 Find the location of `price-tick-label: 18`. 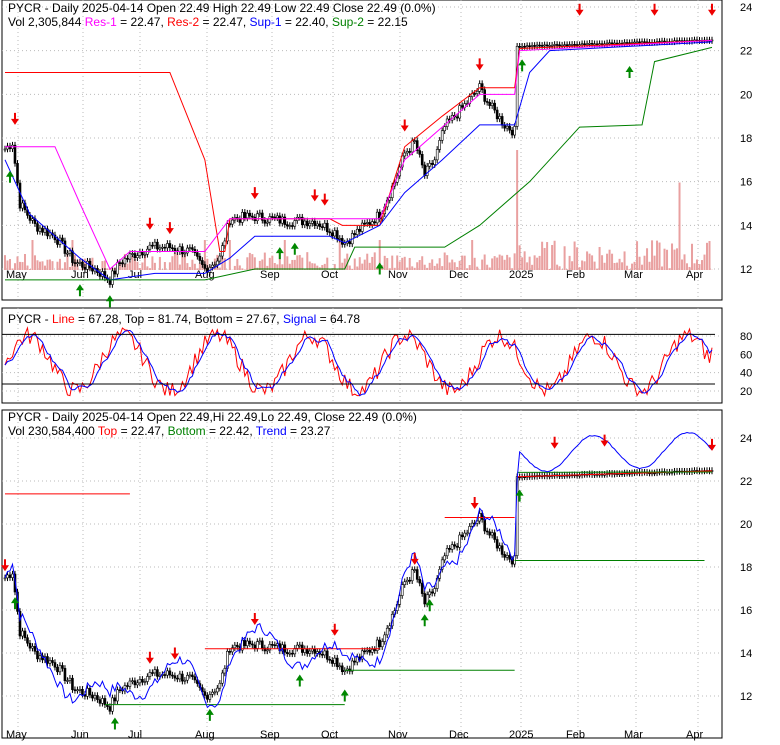

price-tick-label: 18 is located at coordinates (746, 568).